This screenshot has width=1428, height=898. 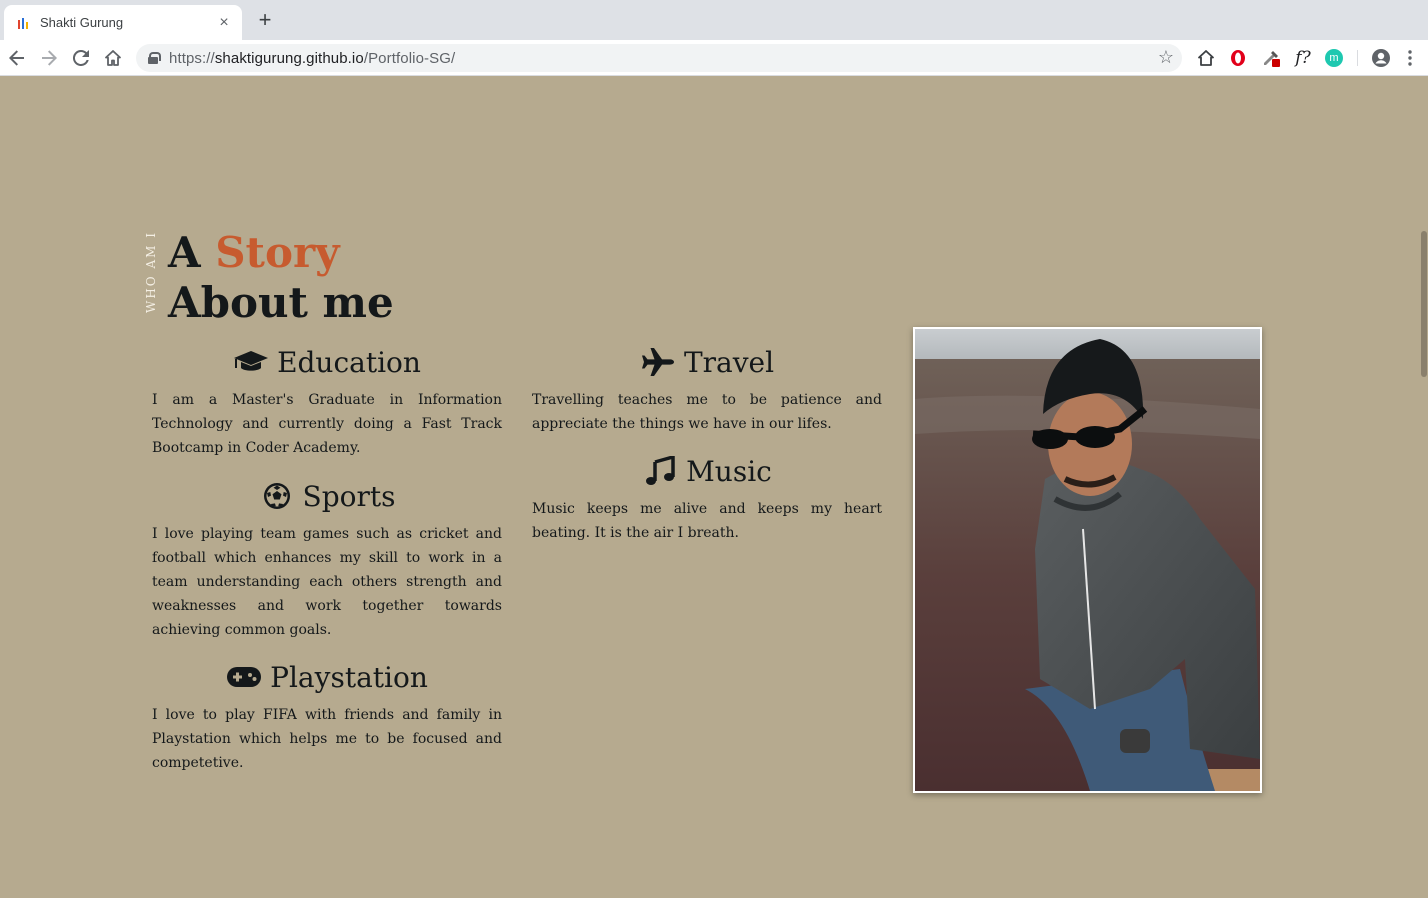 What do you see at coordinates (1424, 304) in the screenshot?
I see `scrollbar-thumb` at bounding box center [1424, 304].